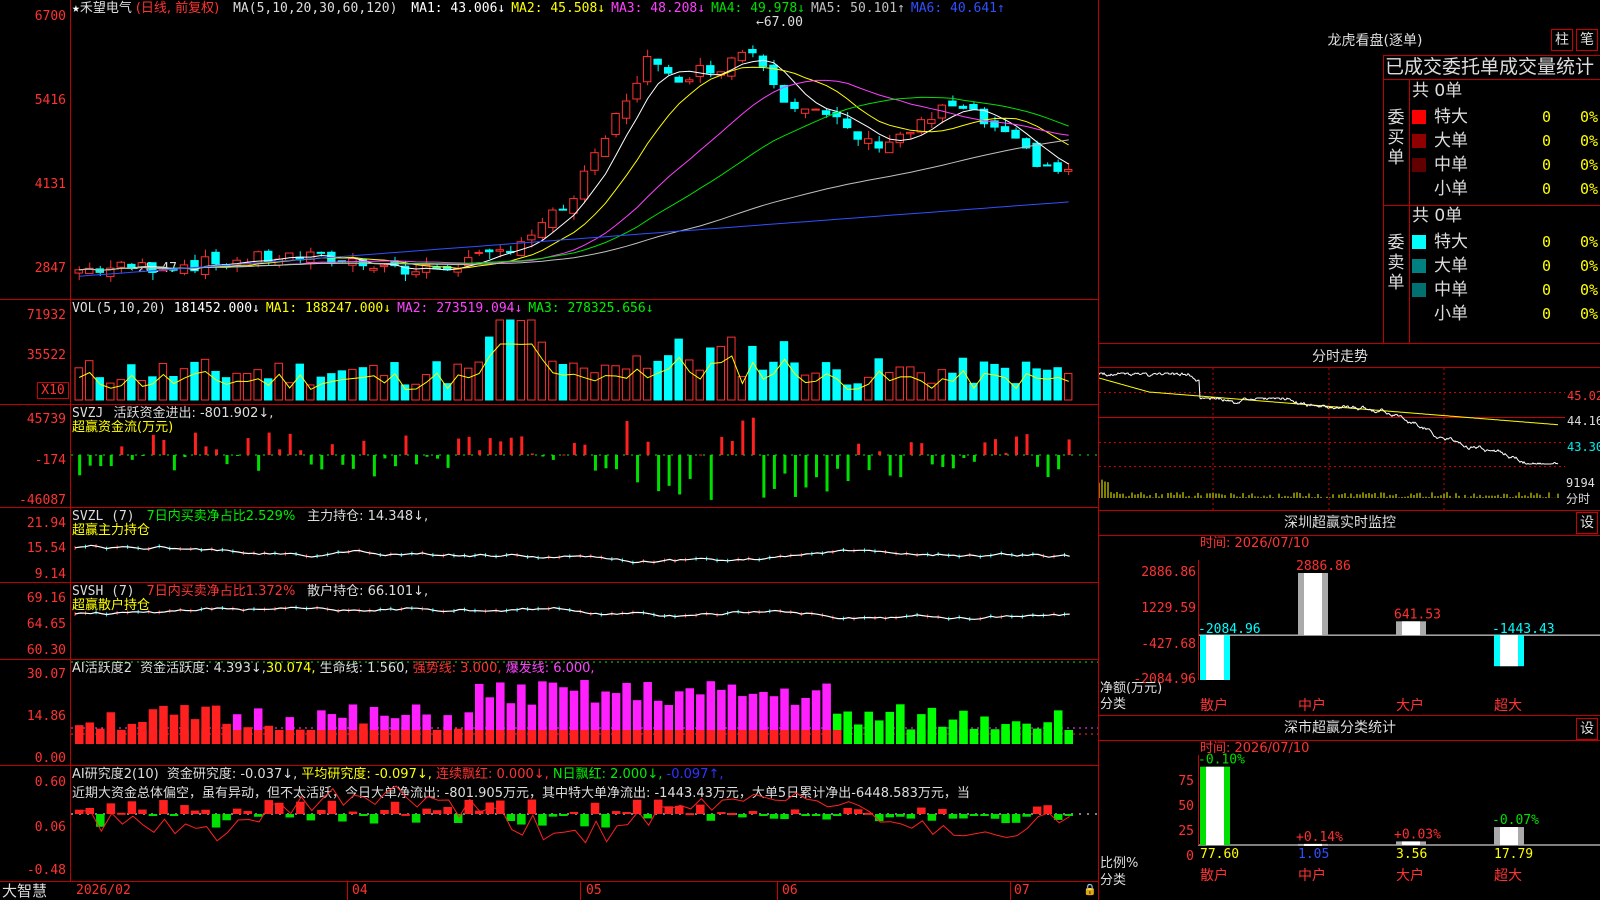 This screenshot has height=900, width=1600. I want to click on buy-row-pct-4: 0%, so click(1589, 189).